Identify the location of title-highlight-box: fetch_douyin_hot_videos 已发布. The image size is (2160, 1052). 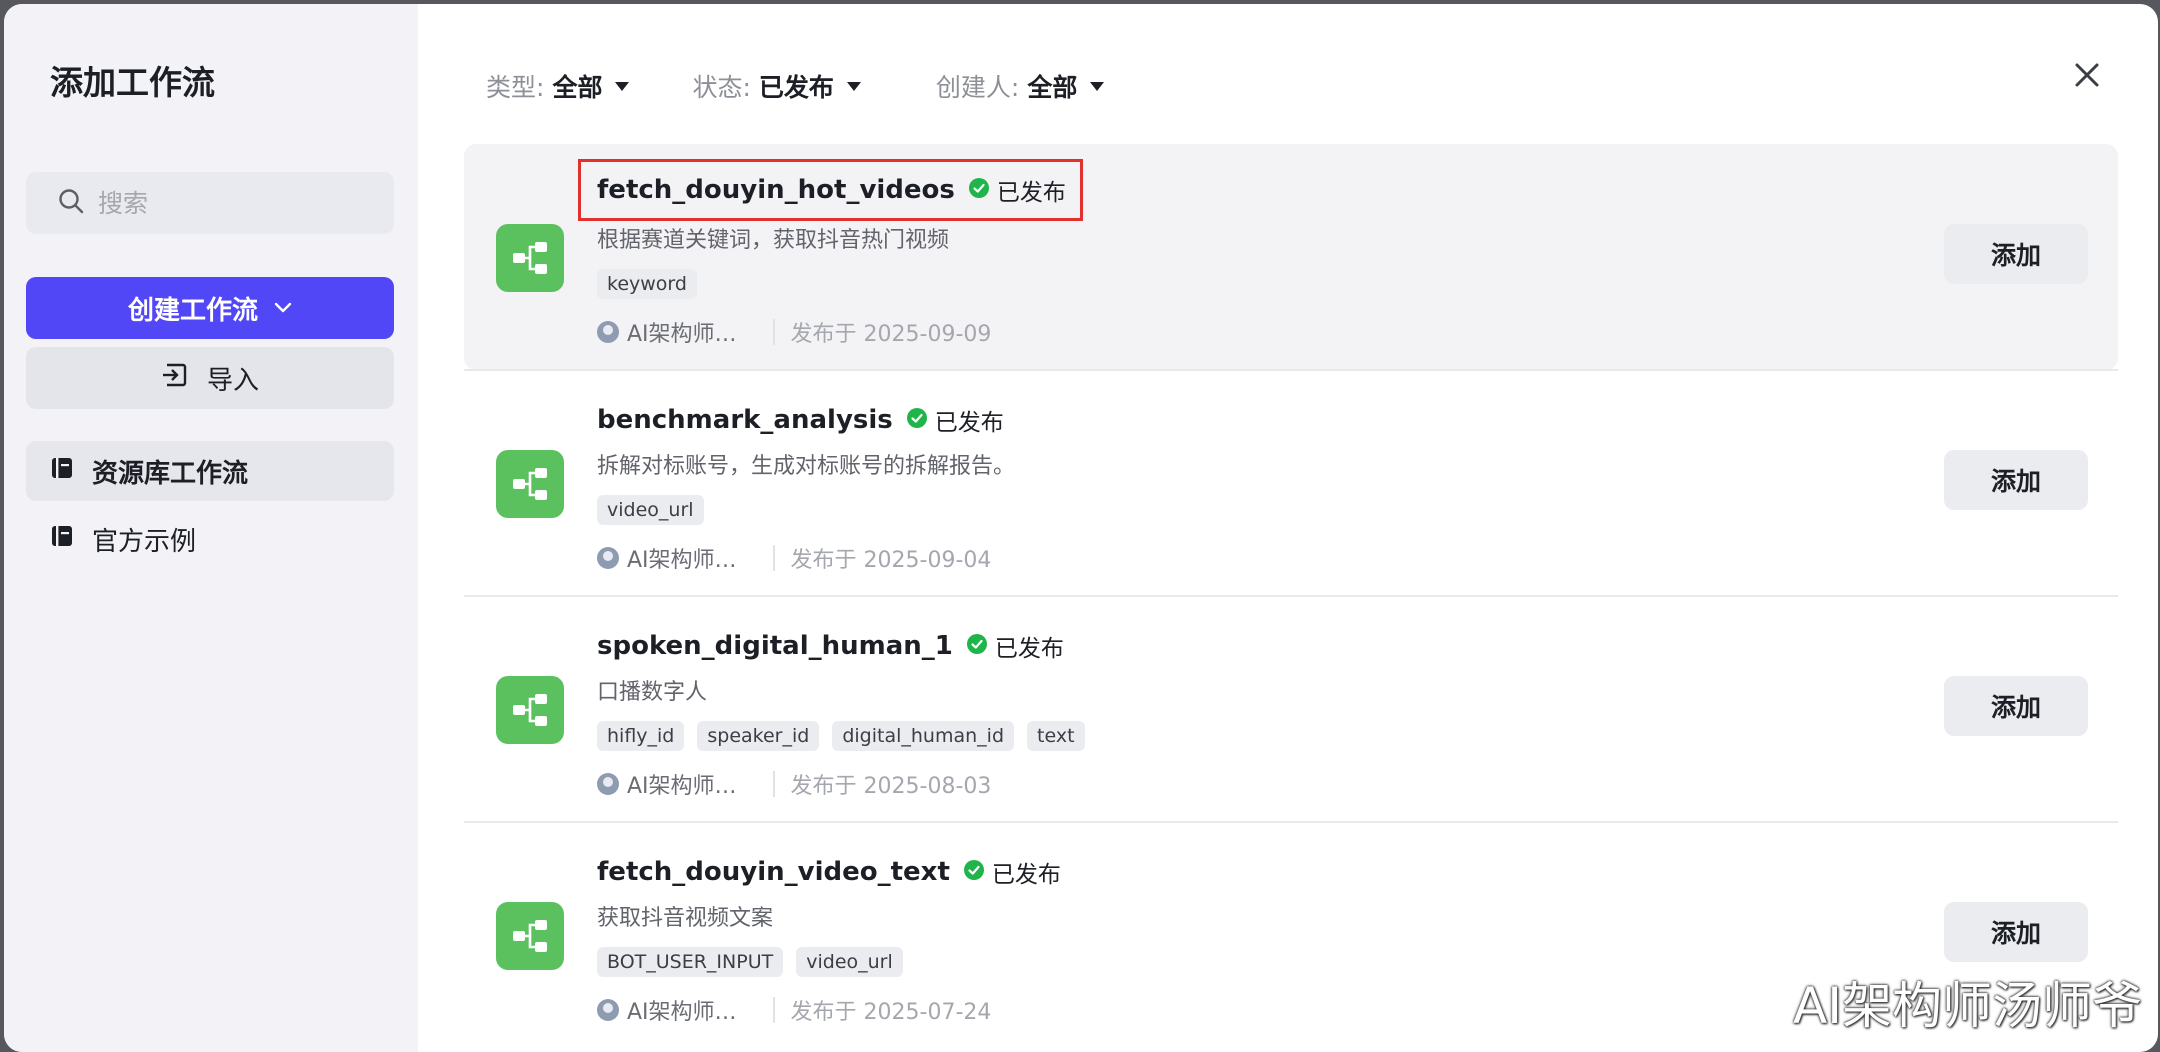
(830, 190).